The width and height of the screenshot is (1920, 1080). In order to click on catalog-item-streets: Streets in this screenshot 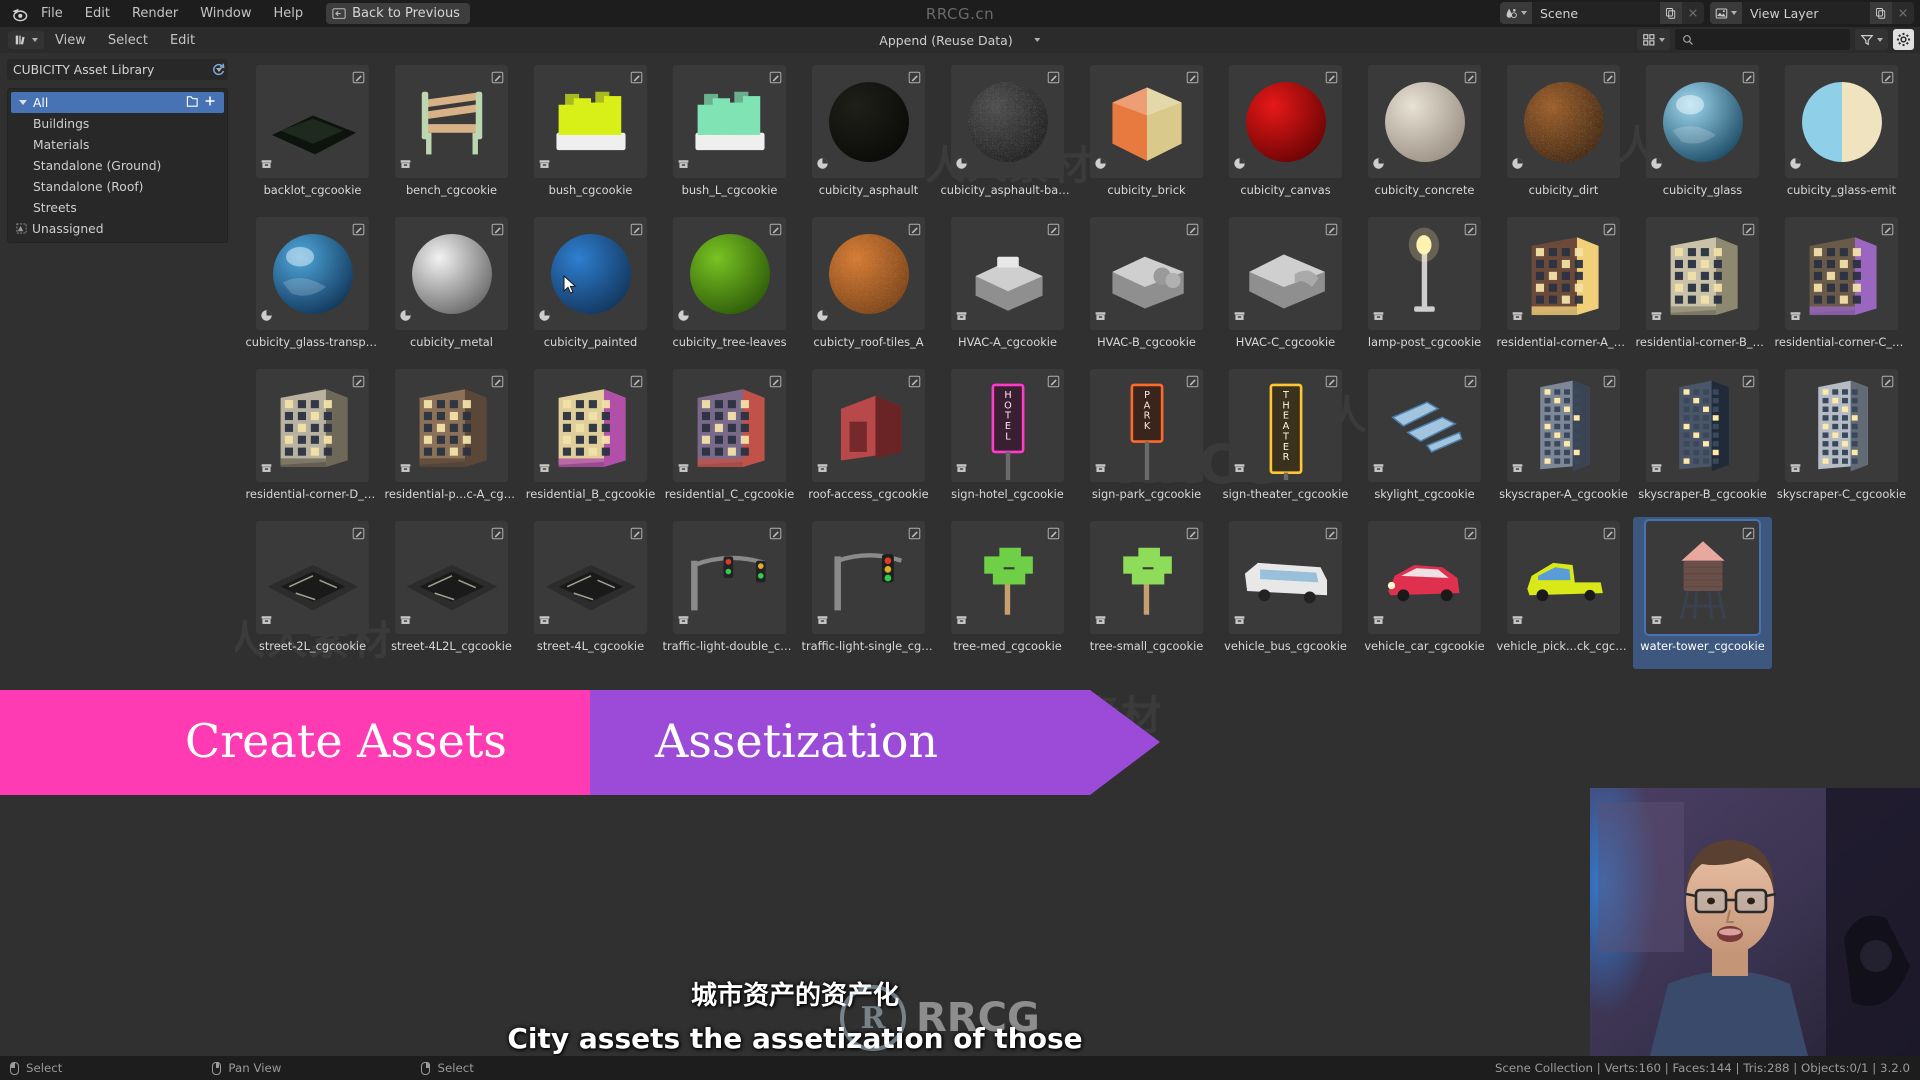, I will do `click(117, 207)`.